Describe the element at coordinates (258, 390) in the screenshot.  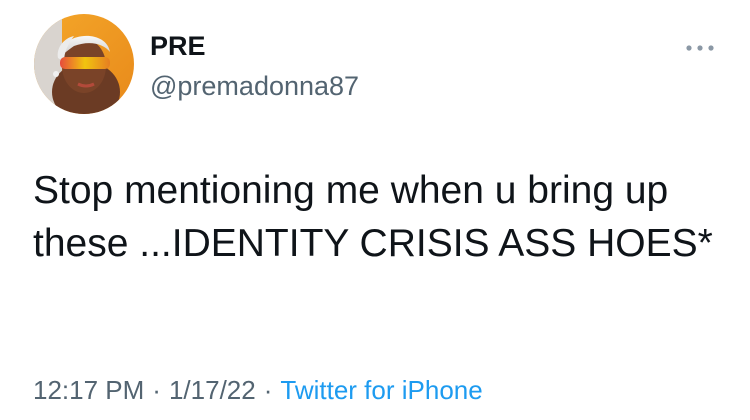
I see `tweet-meta: 12:17 PM · 1/17/22 · Twitter for iPhone` at that location.